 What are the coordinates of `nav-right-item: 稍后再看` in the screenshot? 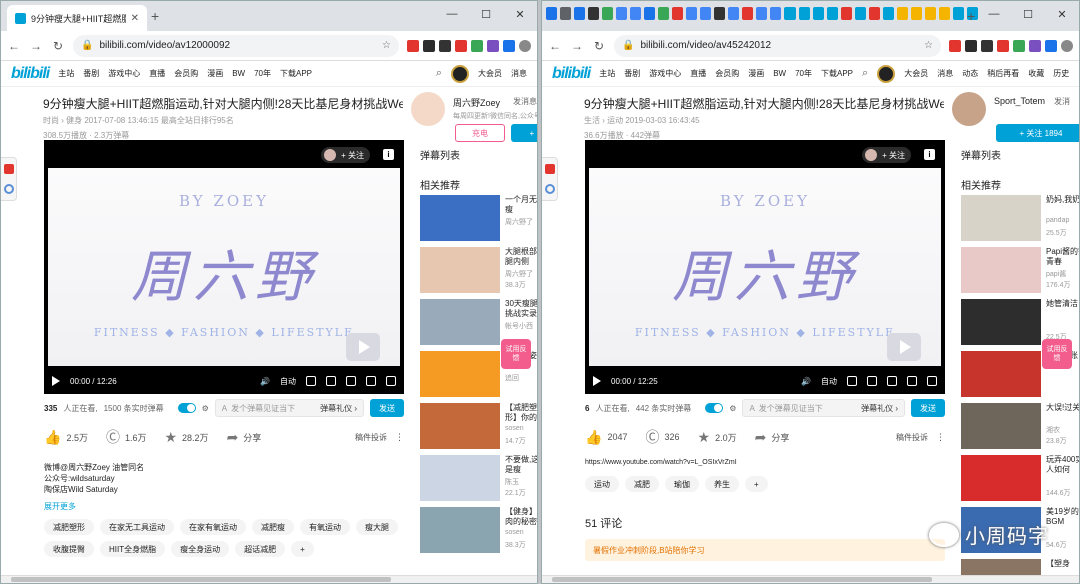 It's located at (1003, 73).